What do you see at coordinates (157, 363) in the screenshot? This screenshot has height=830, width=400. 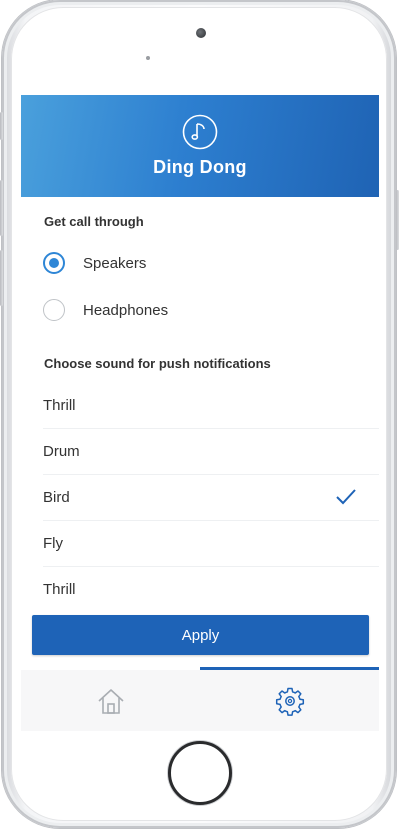 I see `notification-sound-title: Choose sound for push notifications` at bounding box center [157, 363].